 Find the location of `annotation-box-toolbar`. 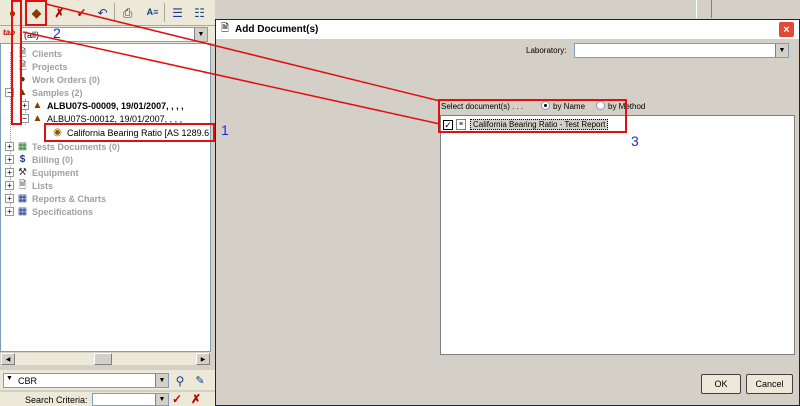

annotation-box-toolbar is located at coordinates (36, 13).